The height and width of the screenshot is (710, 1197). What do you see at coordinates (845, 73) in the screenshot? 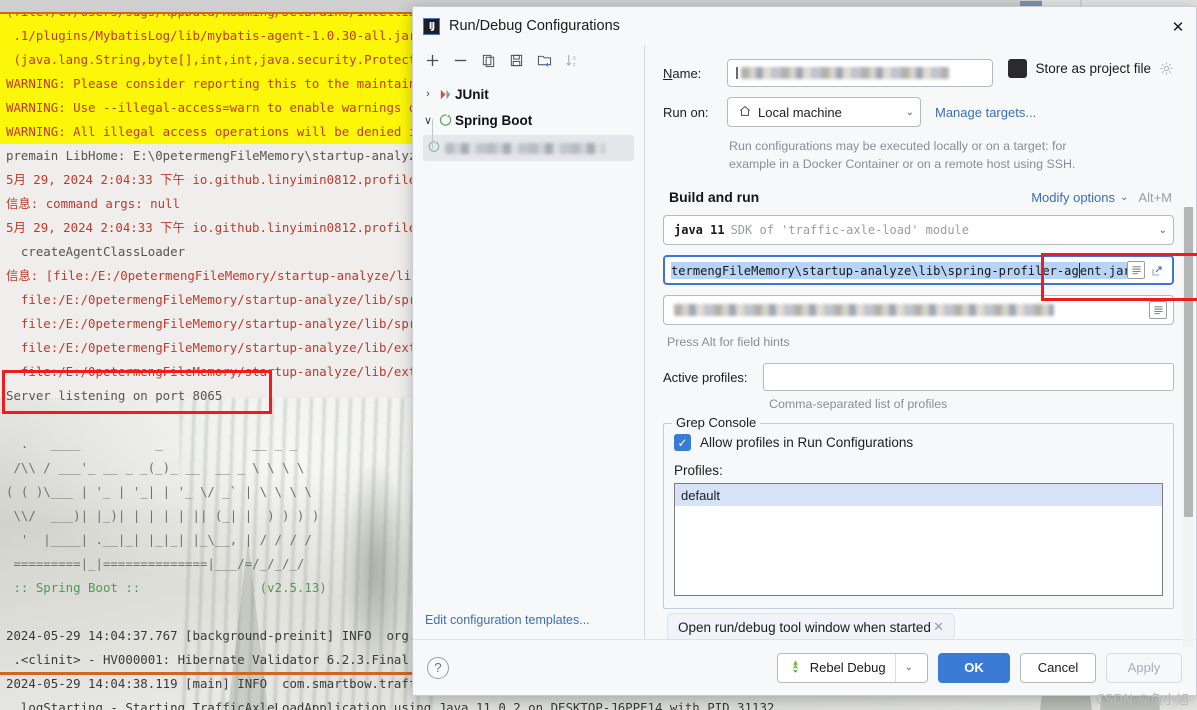
I see `name-value-blurred` at bounding box center [845, 73].